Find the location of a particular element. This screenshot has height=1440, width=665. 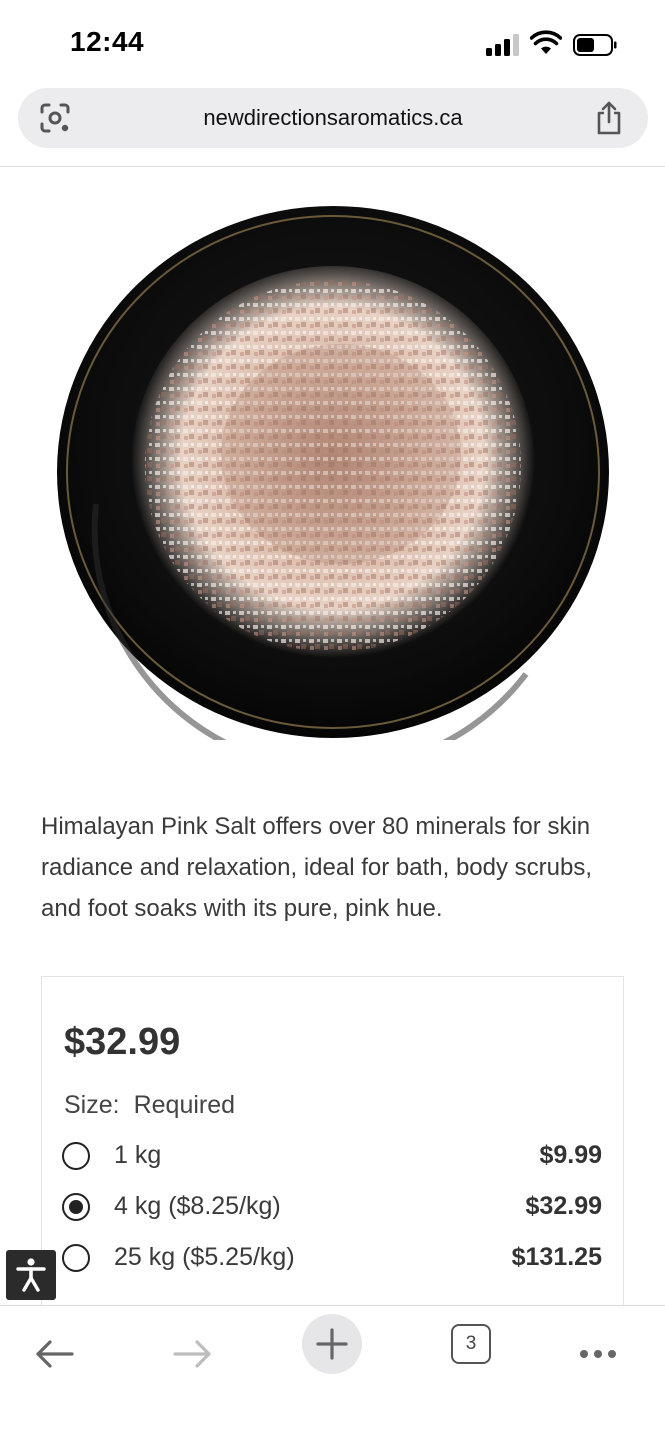

battery-icon is located at coordinates (595, 45).